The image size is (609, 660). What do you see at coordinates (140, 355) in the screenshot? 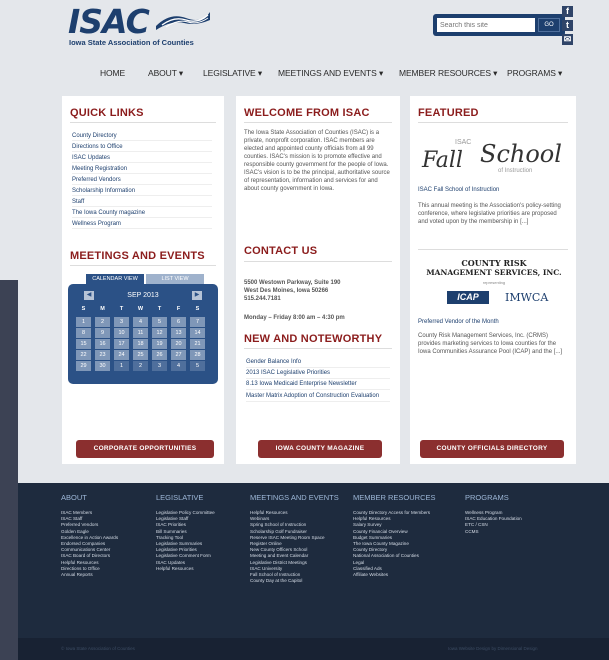
I see `calendar-day: 25` at bounding box center [140, 355].